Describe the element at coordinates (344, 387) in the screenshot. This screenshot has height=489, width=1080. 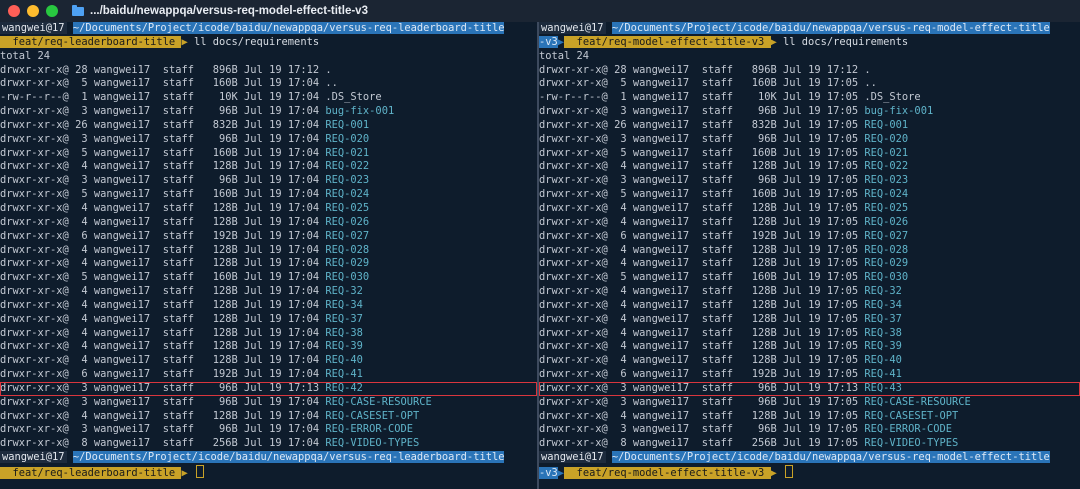
I see `file-name: REQ-42` at that location.